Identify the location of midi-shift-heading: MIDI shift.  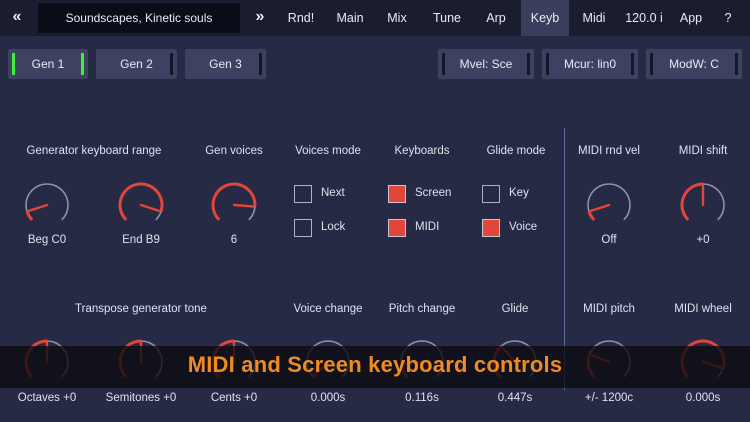
(703, 151).